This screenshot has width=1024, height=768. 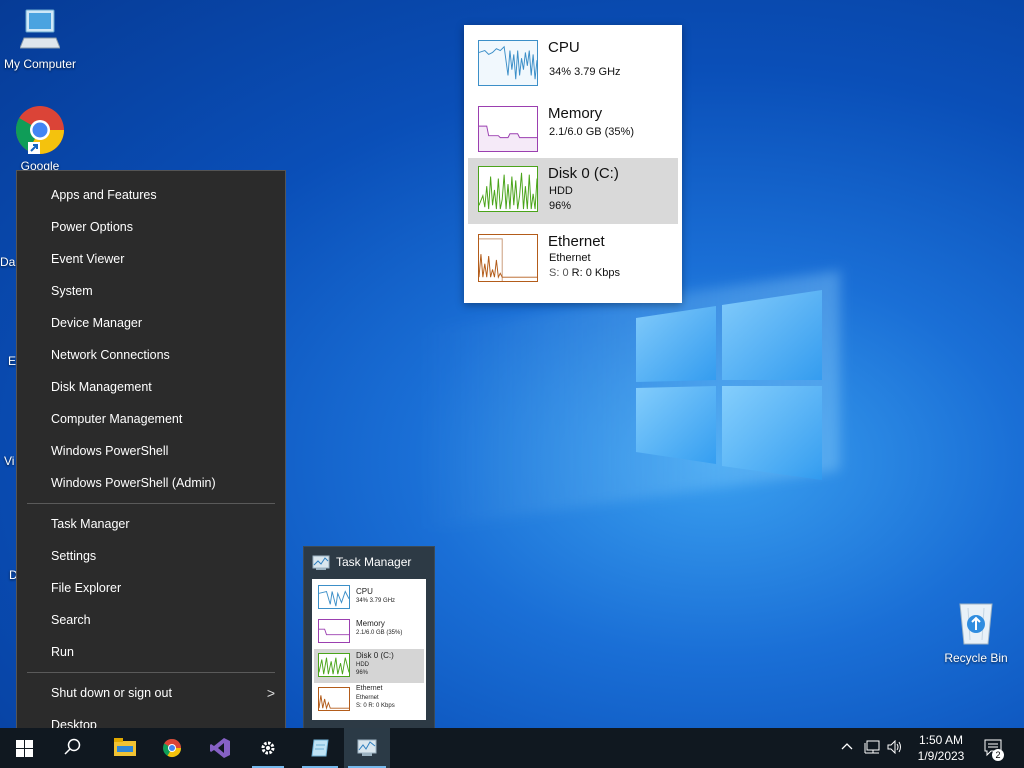 I want to click on mini-perf-memory: Memory 2.1/6.0 GB (35%), so click(x=369, y=632).